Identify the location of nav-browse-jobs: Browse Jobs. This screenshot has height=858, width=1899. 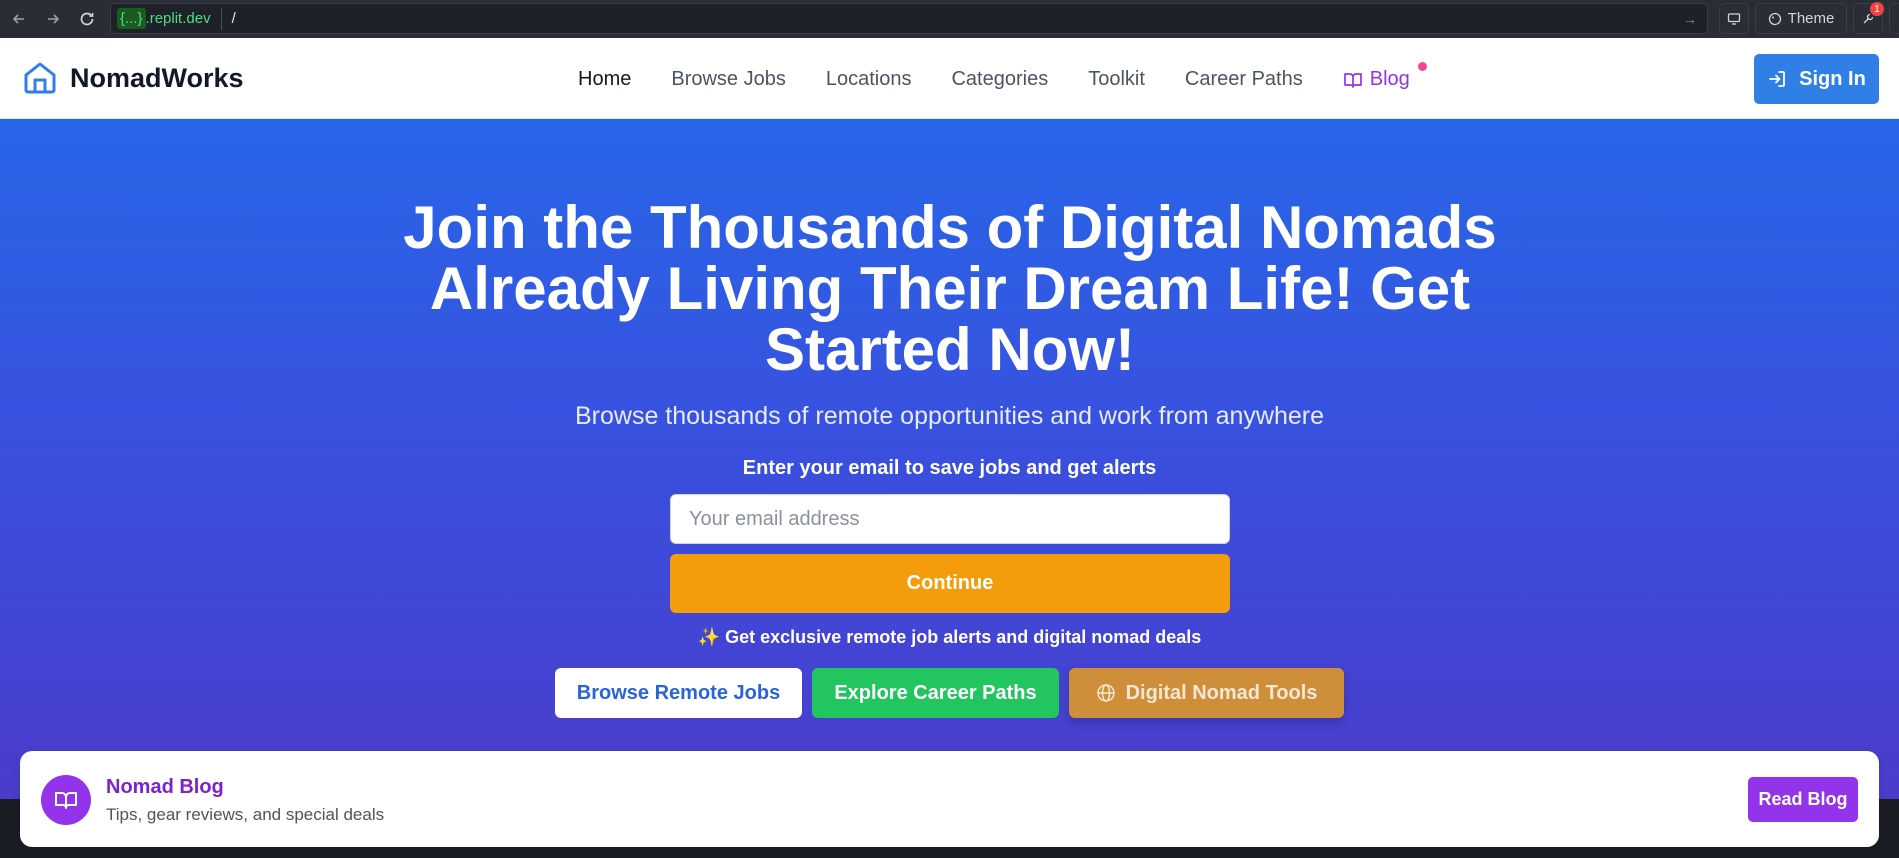
(728, 79).